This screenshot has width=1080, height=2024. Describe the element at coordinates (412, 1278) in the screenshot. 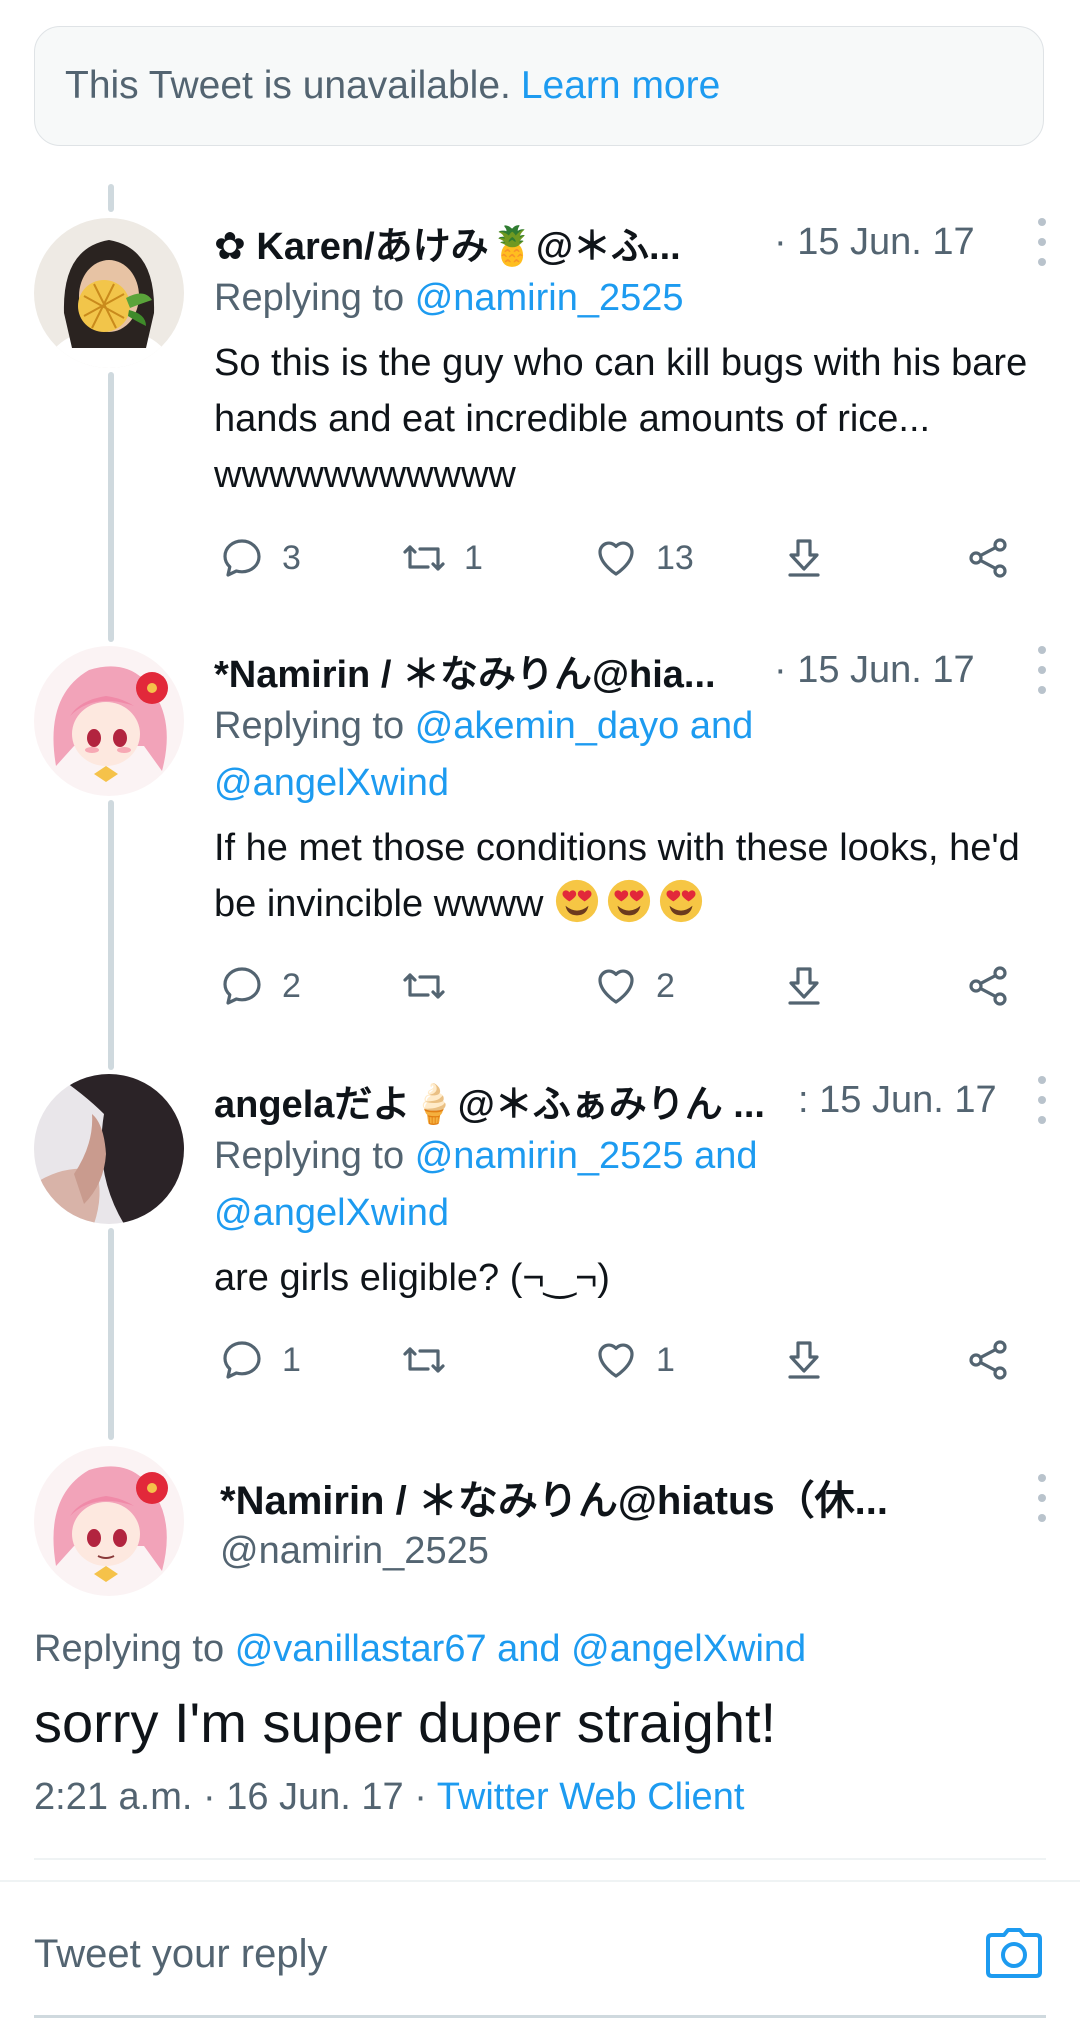

I see `tweet-text: are girls eligible? (¬‿¬)` at that location.